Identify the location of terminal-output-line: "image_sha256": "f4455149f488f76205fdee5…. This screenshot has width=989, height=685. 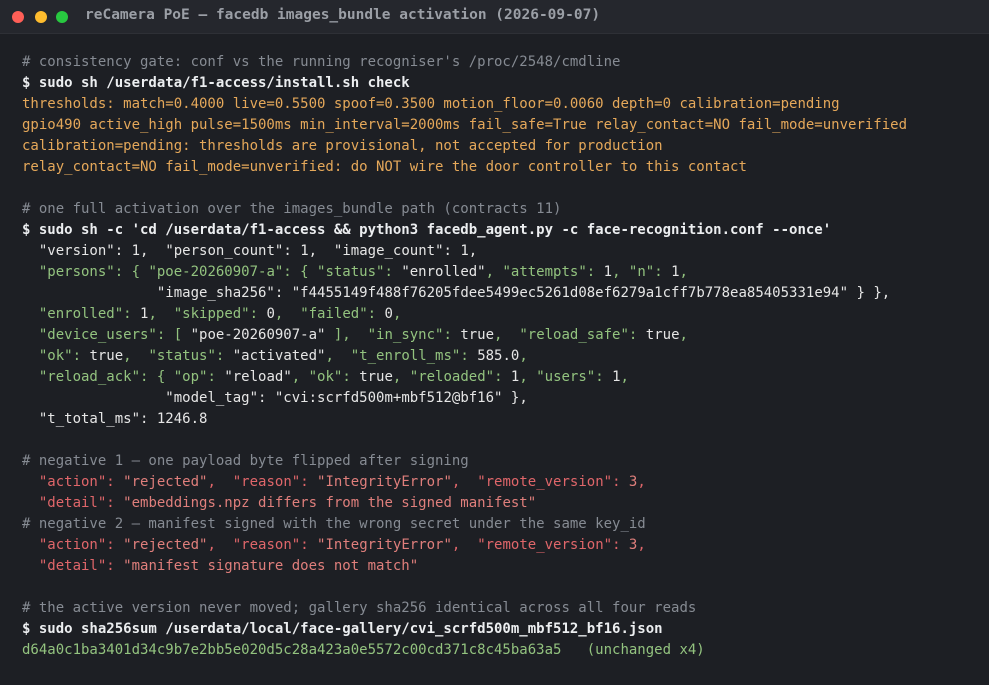
(523, 293).